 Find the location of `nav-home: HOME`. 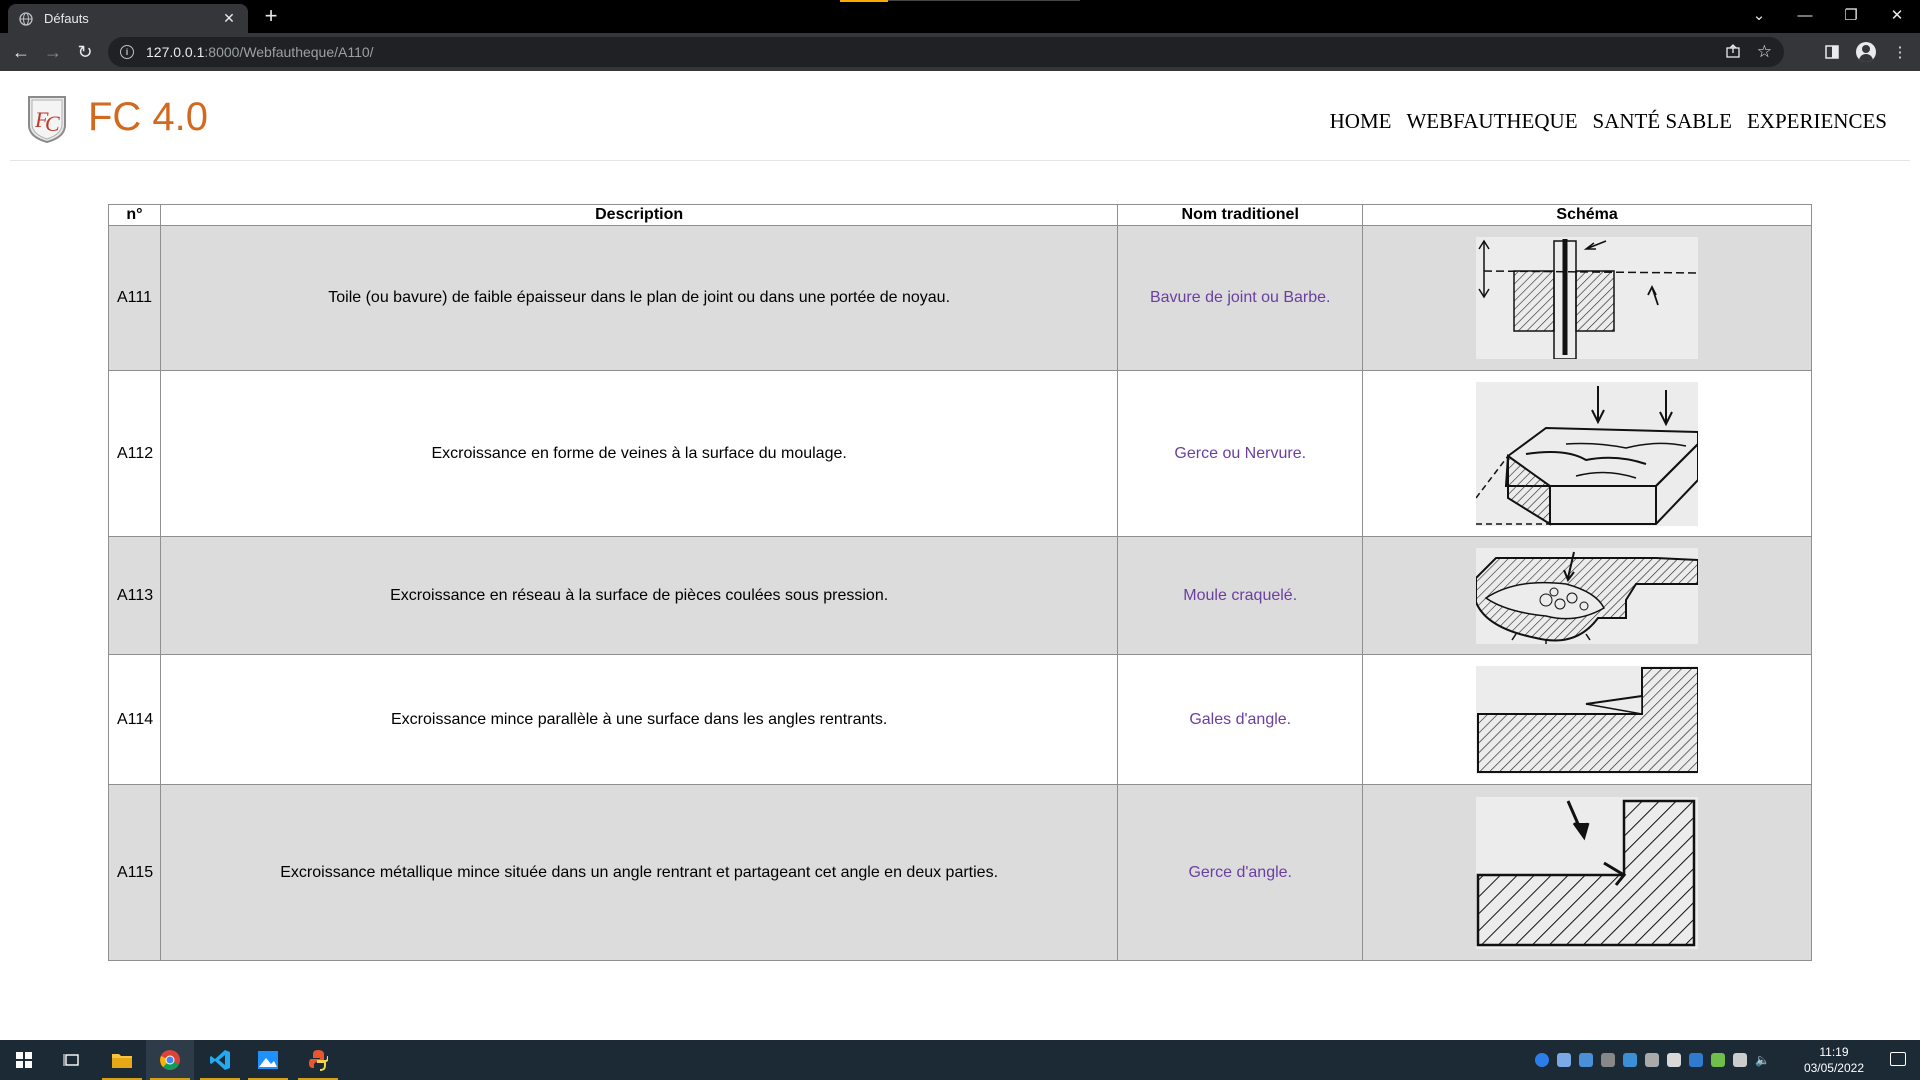

nav-home: HOME is located at coordinates (1361, 121).